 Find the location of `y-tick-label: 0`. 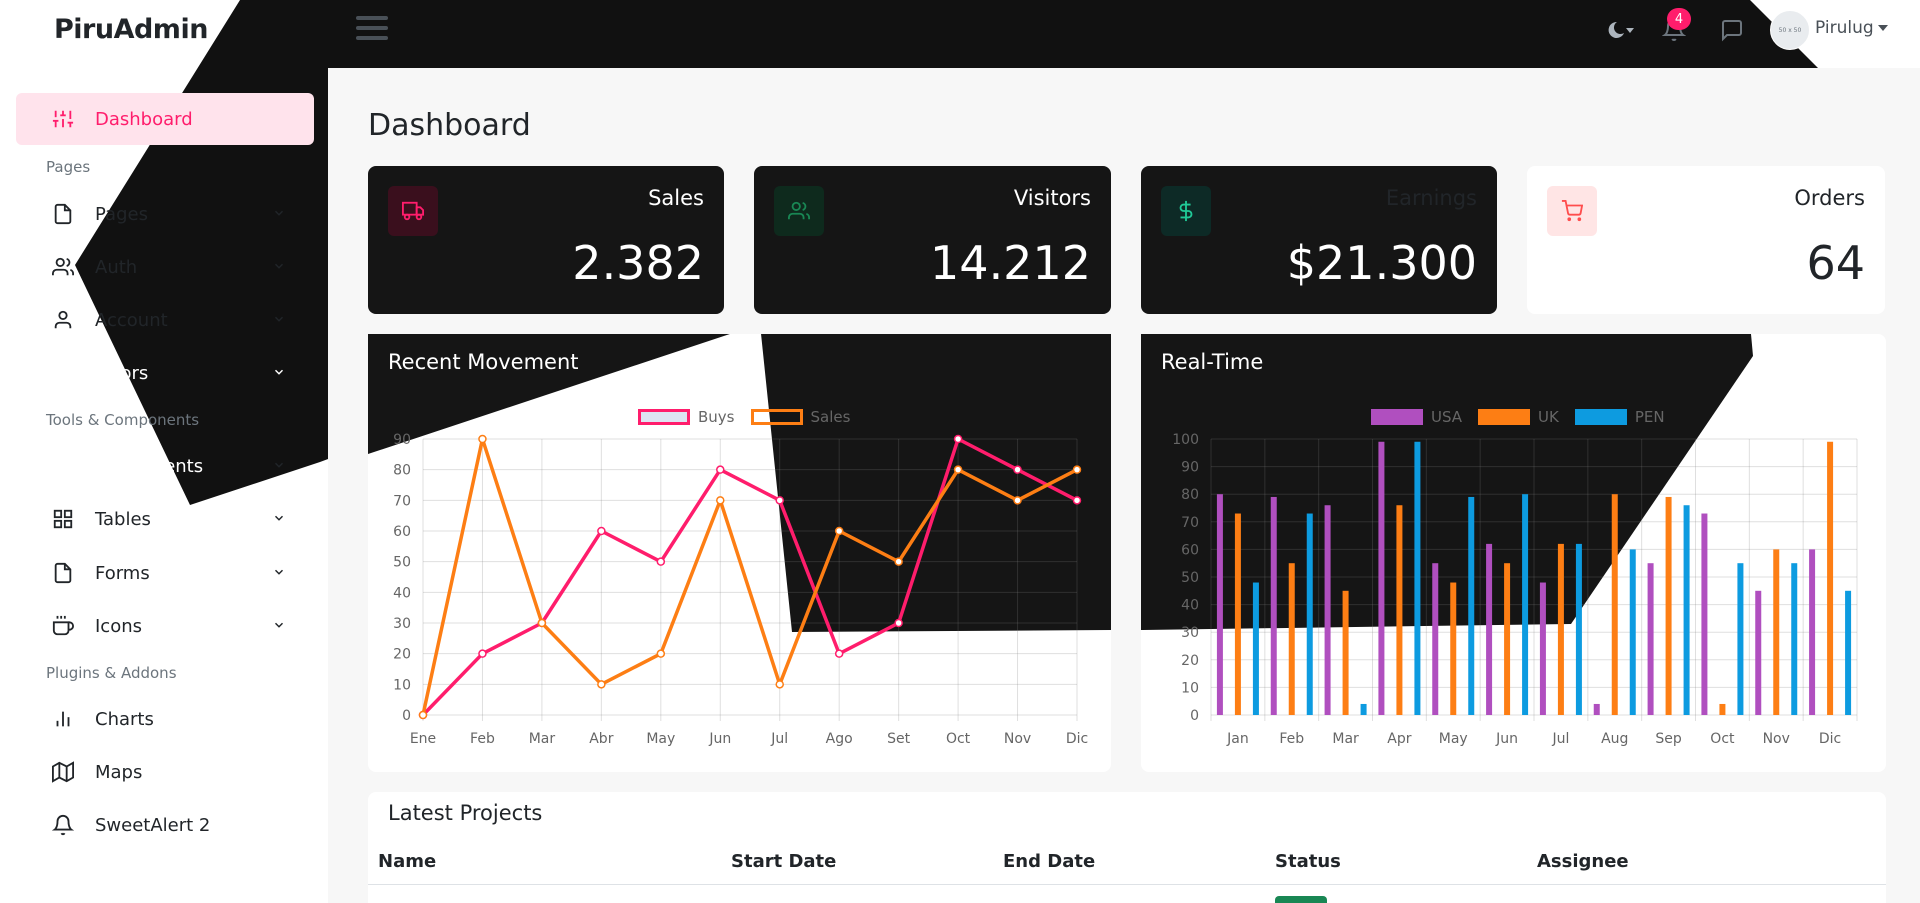

y-tick-label: 0 is located at coordinates (406, 716).